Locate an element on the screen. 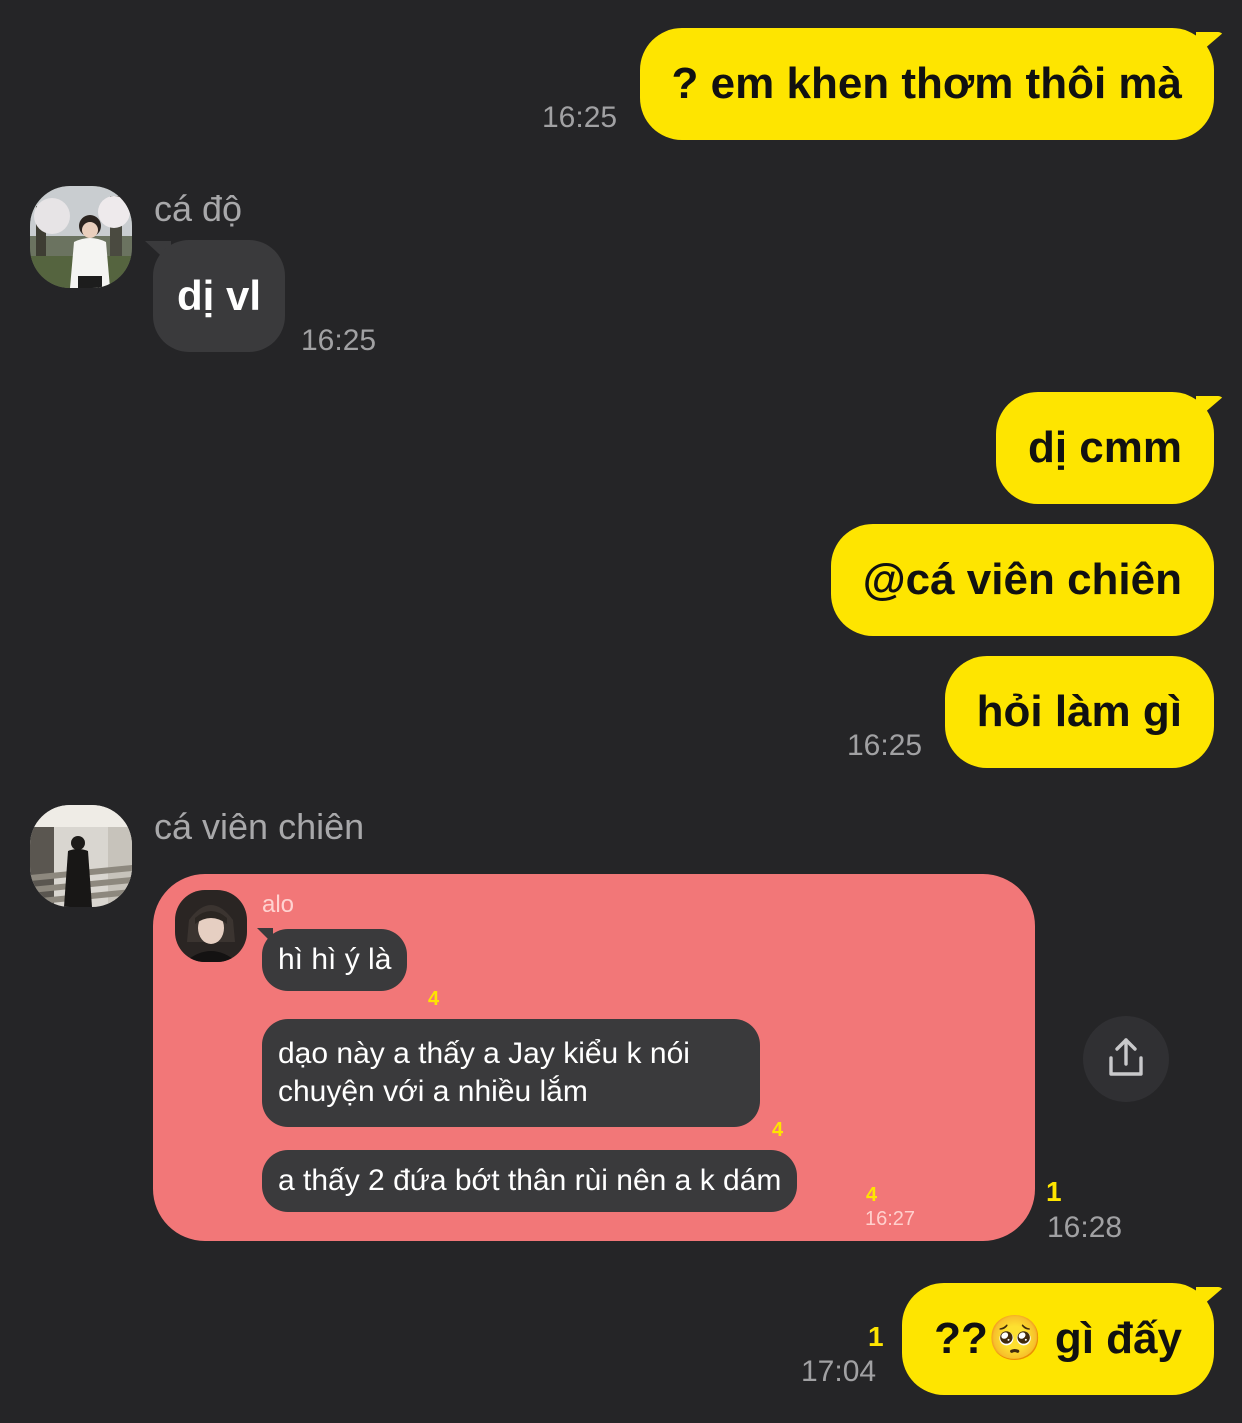 This screenshot has width=1242, height=1423. pleading-face-emoji: 🥺 is located at coordinates (1015, 1338).